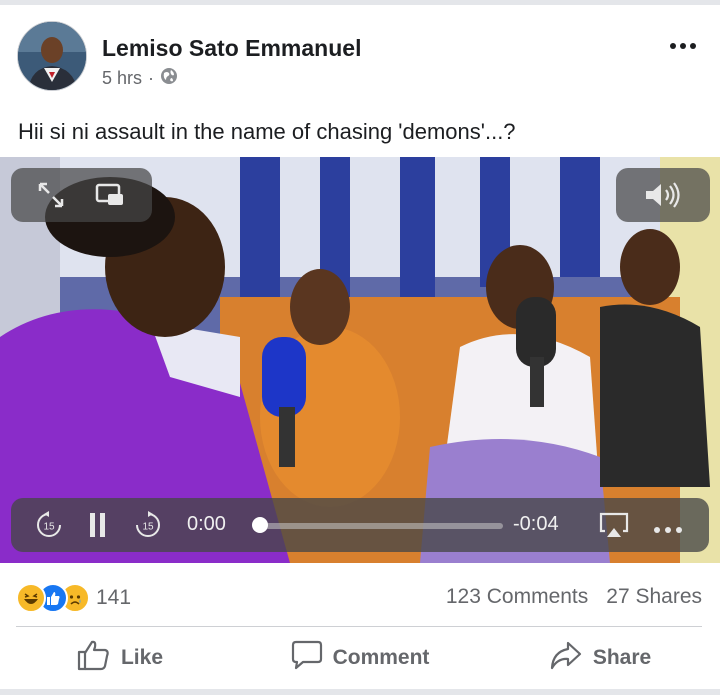  What do you see at coordinates (122, 78) in the screenshot?
I see `post-time: 5 hrs` at bounding box center [122, 78].